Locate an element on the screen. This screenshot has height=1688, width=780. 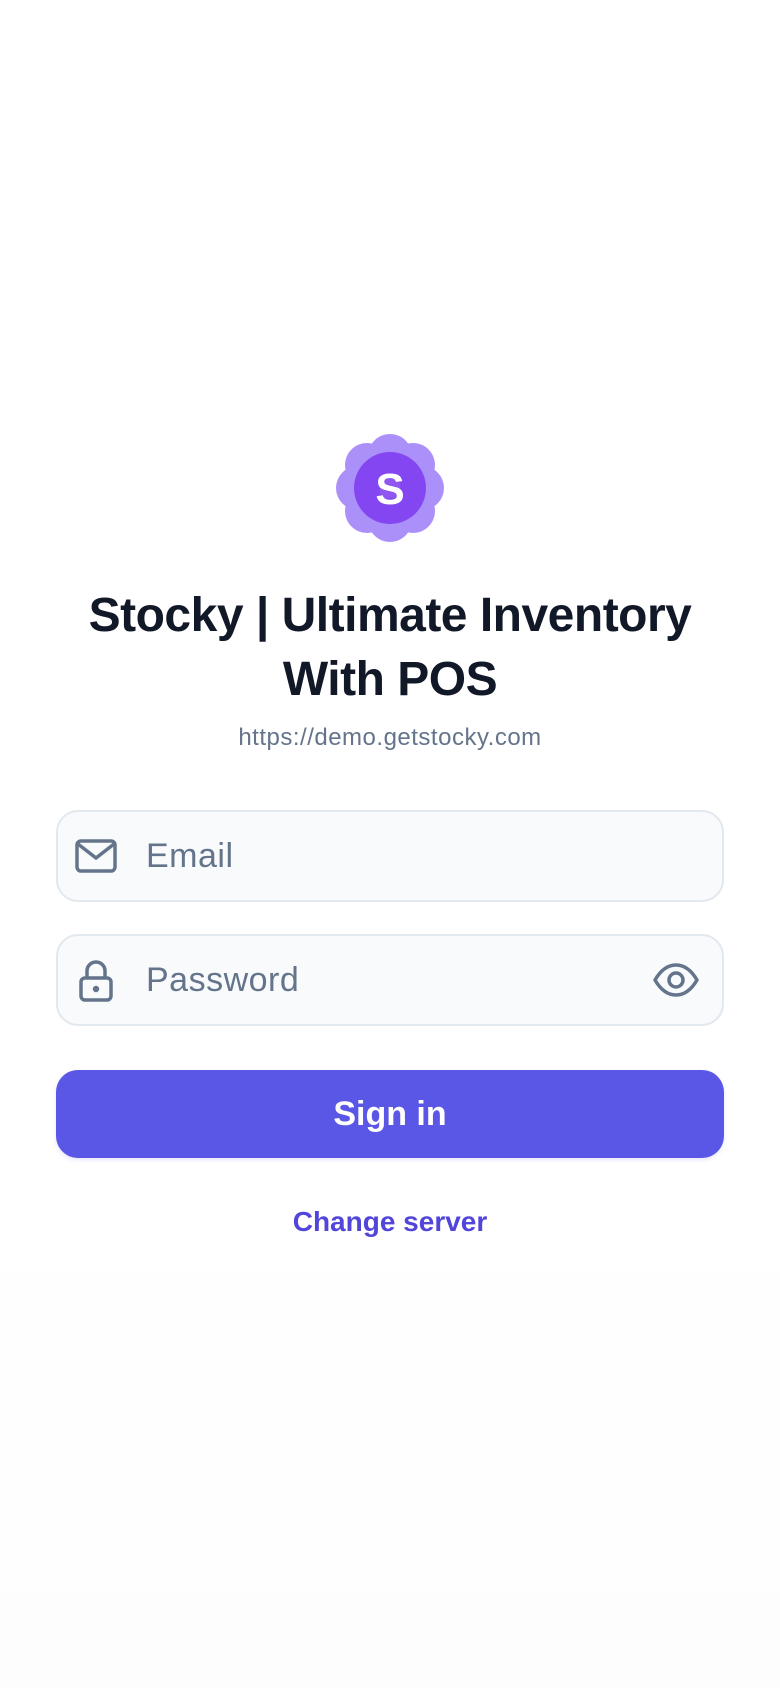
password-field is located at coordinates (390, 980).